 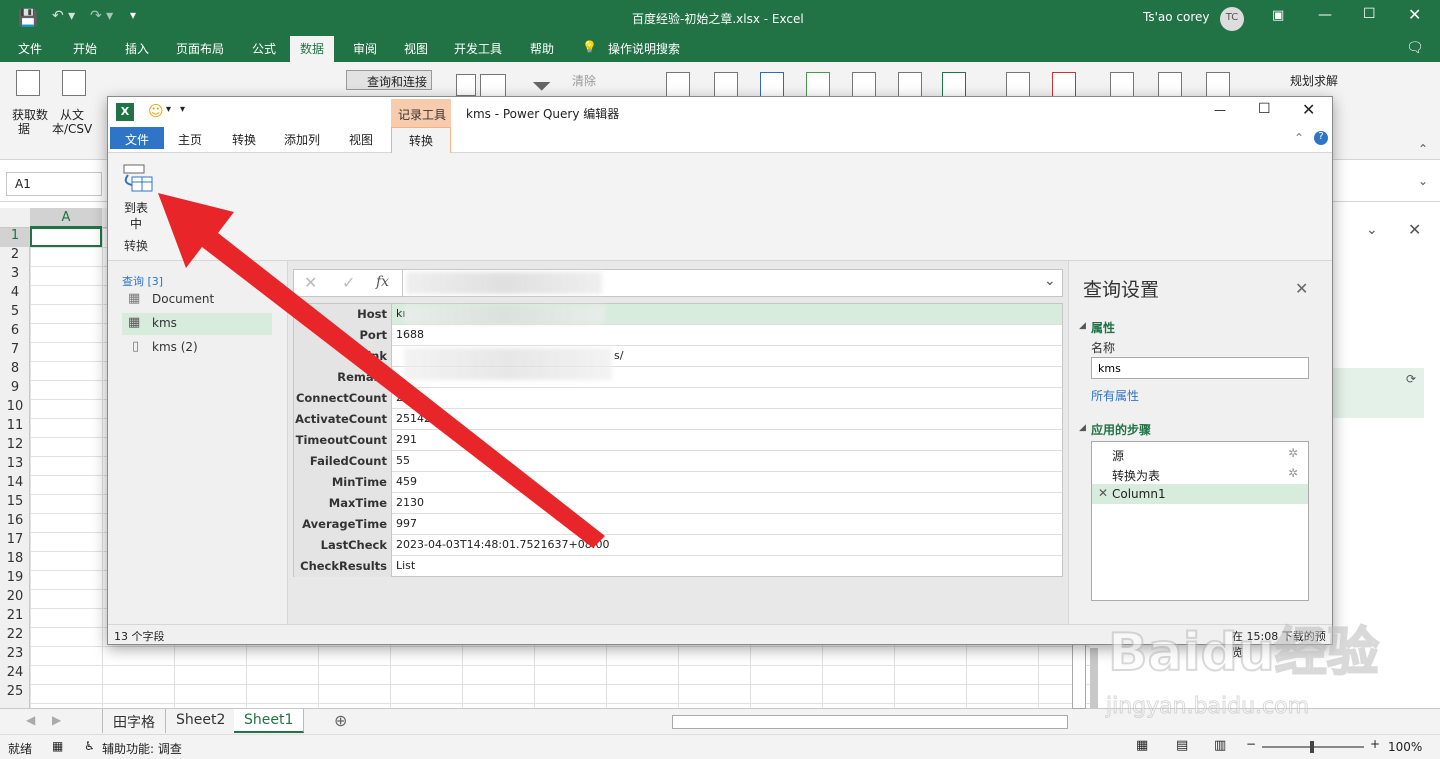 What do you see at coordinates (403, 460) in the screenshot?
I see `record-value: 55` at bounding box center [403, 460].